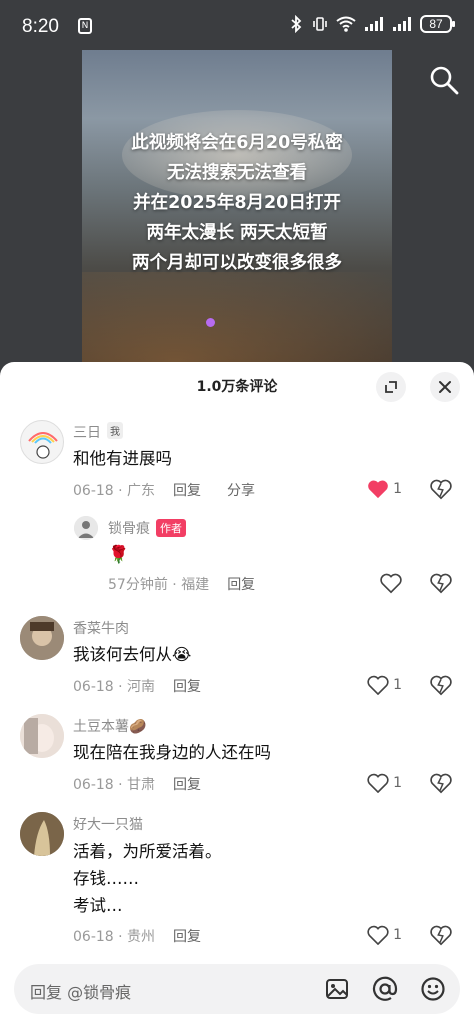 The height and width of the screenshot is (1024, 474). I want to click on bluetooth-icon, so click(296, 24).